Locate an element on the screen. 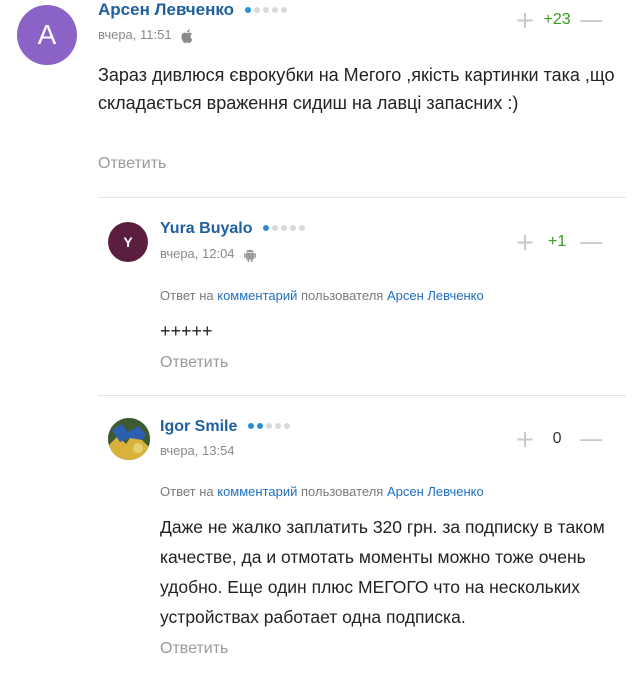 The width and height of the screenshot is (644, 679). vote-controls: + 0 — is located at coordinates (559, 439).